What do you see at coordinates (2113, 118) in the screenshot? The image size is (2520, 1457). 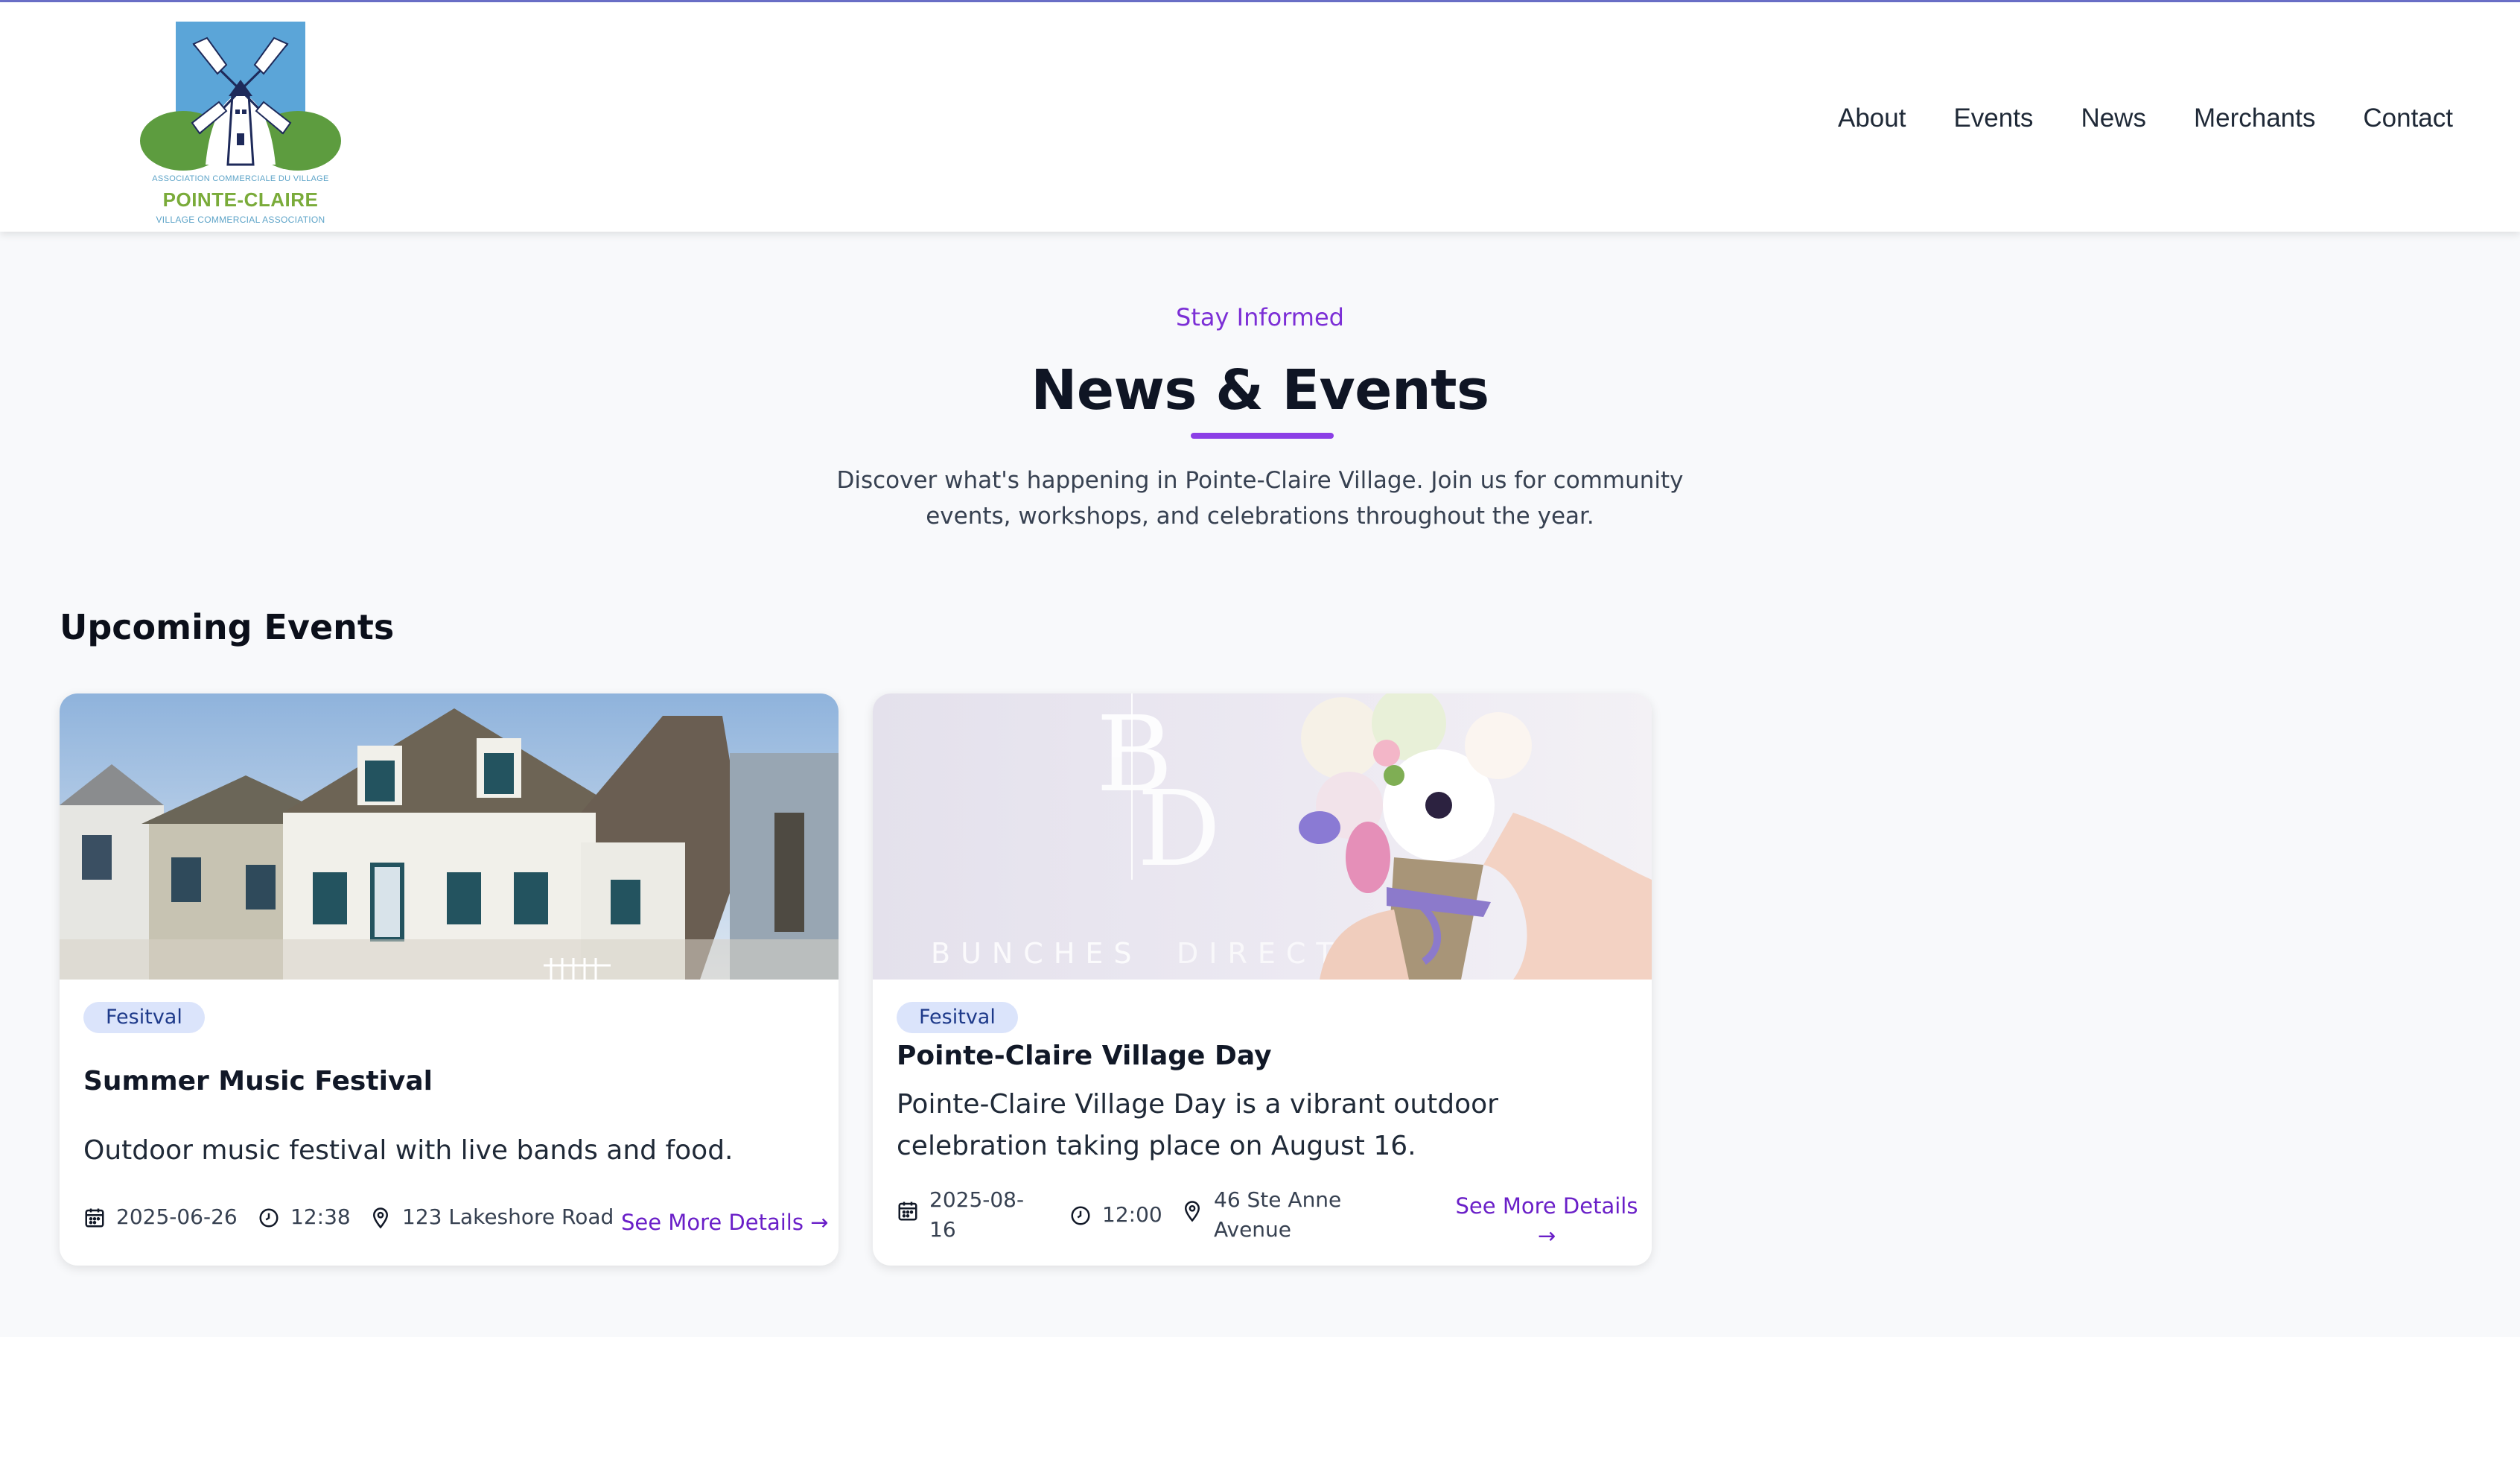 I see `nav-news: News` at bounding box center [2113, 118].